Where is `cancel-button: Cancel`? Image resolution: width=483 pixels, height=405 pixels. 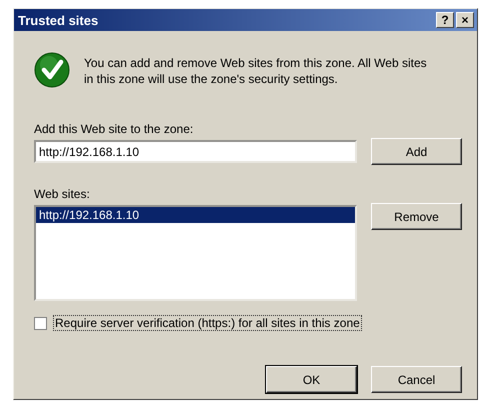
cancel-button: Cancel is located at coordinates (416, 379).